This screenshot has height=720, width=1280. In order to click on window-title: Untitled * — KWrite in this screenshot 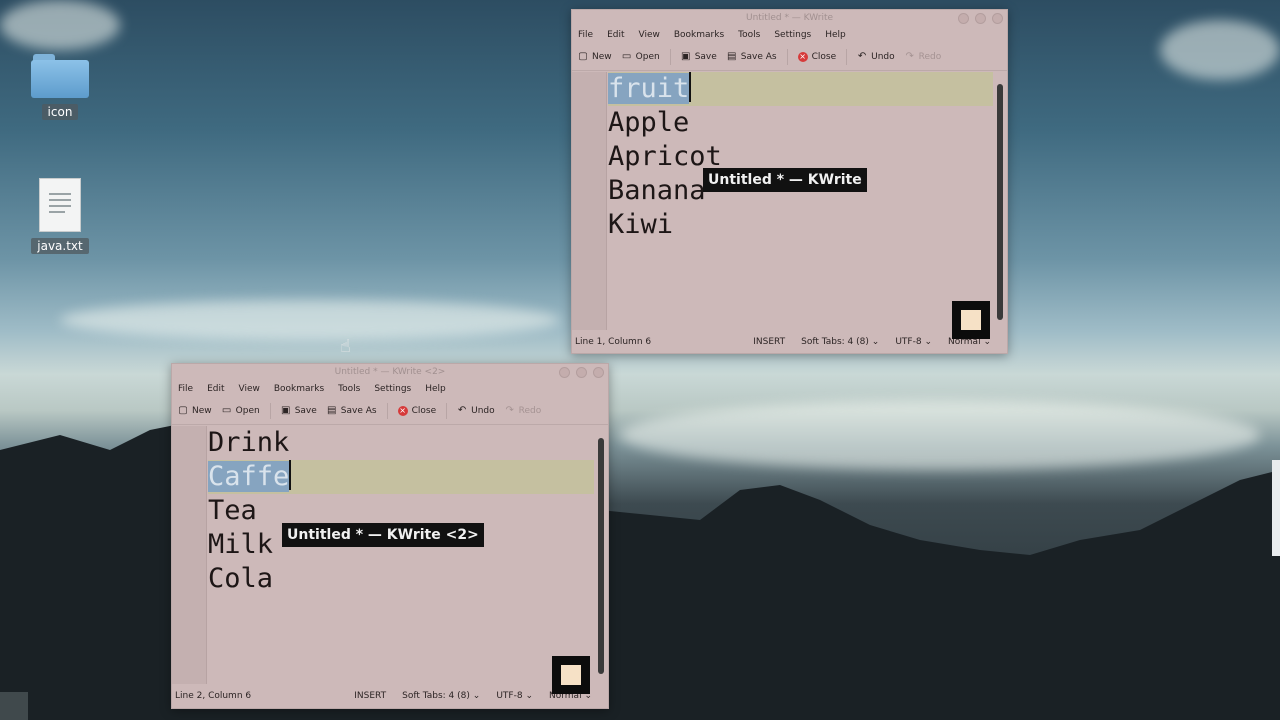, I will do `click(789, 18)`.